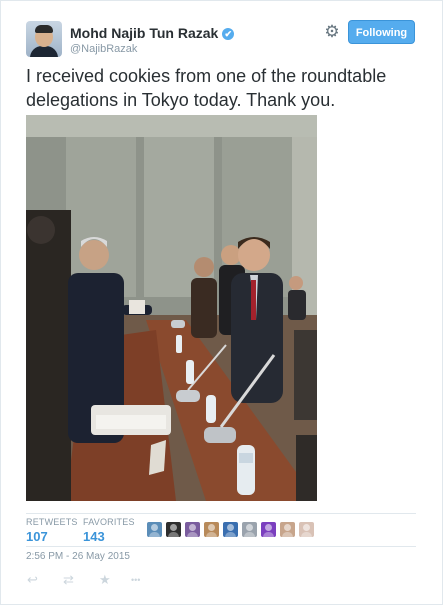  What do you see at coordinates (228, 34) in the screenshot?
I see `verified-badge-icon: ✔` at bounding box center [228, 34].